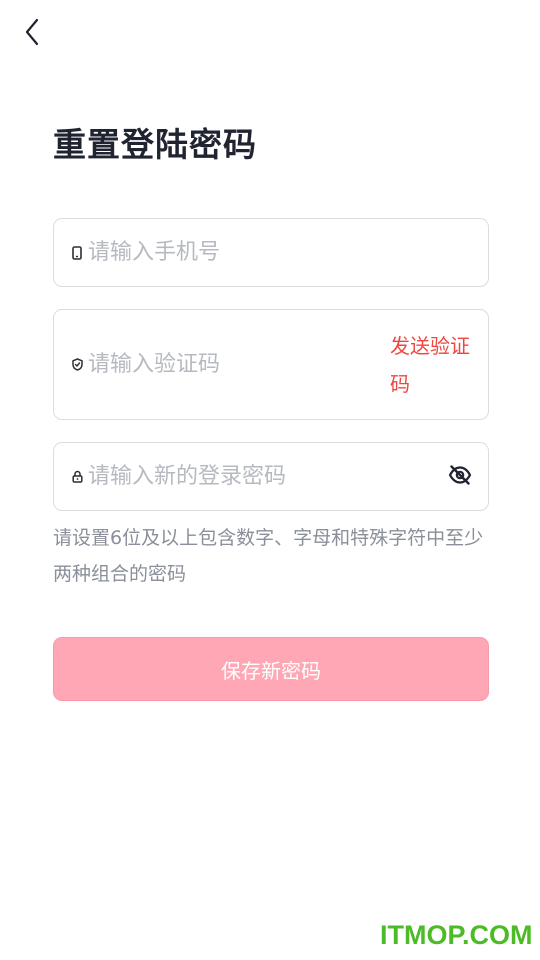 This screenshot has width=540, height=960. Describe the element at coordinates (430, 365) in the screenshot. I see `send-code-button: 发送验证码` at that location.